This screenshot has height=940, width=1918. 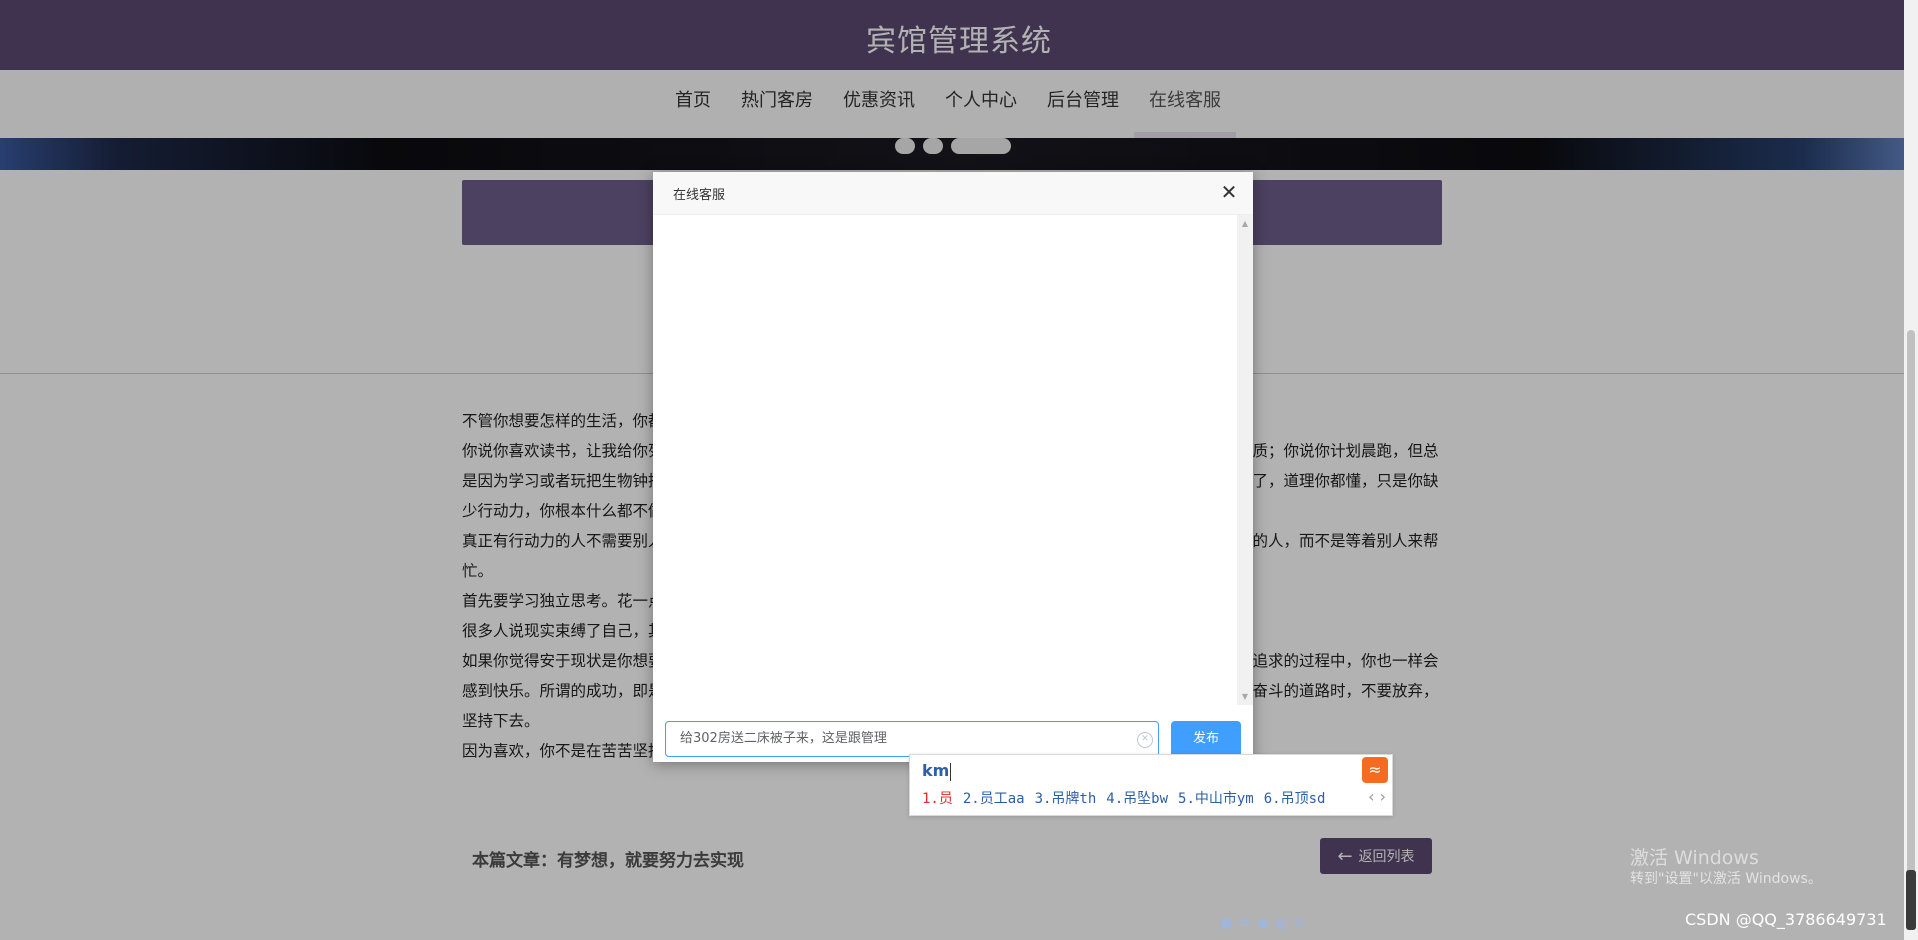 I want to click on windows-activation-watermark: 激活 Windows, so click(x=1694, y=858).